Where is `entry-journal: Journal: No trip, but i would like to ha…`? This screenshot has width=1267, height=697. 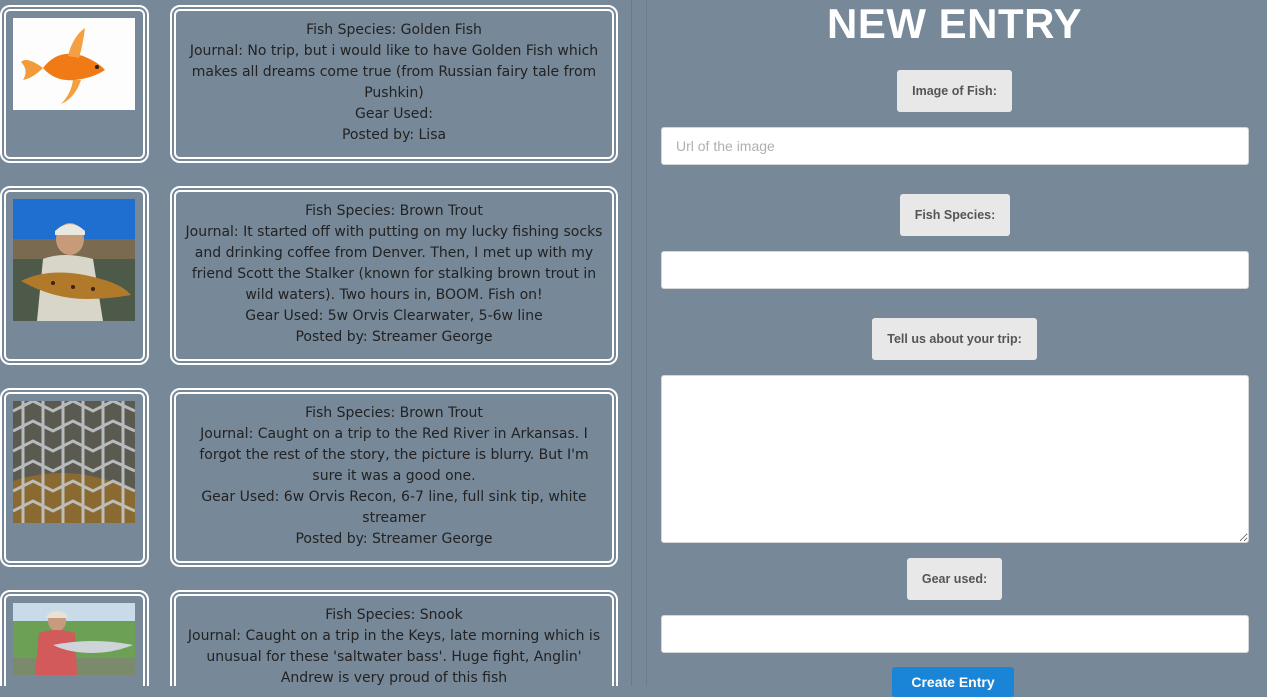
entry-journal: Journal: No trip, but i would like to ha… is located at coordinates (394, 72).